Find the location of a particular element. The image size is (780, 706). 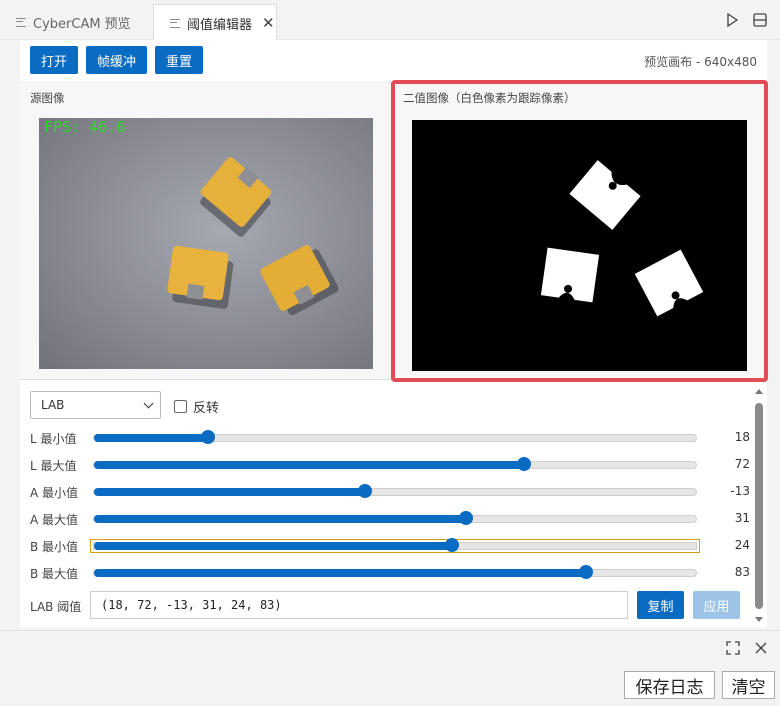

lab-threshold-input: (18, 72, -13, 31, 24, 83) is located at coordinates (359, 605).